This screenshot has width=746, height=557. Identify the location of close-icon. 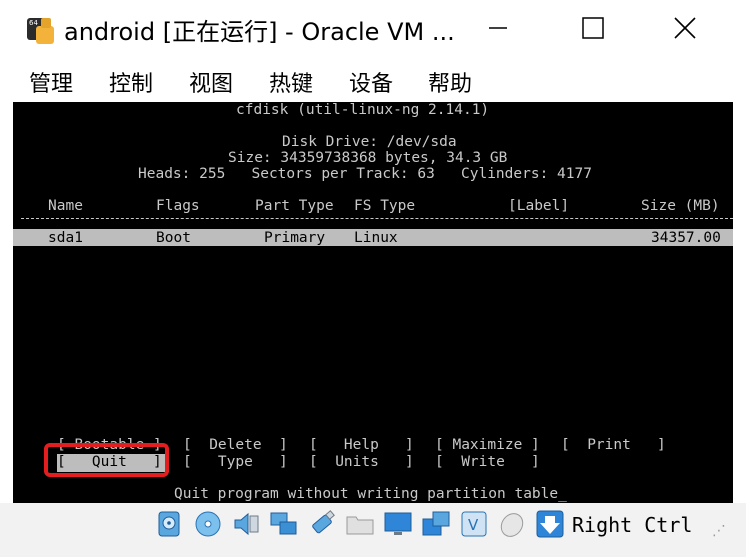
(685, 28).